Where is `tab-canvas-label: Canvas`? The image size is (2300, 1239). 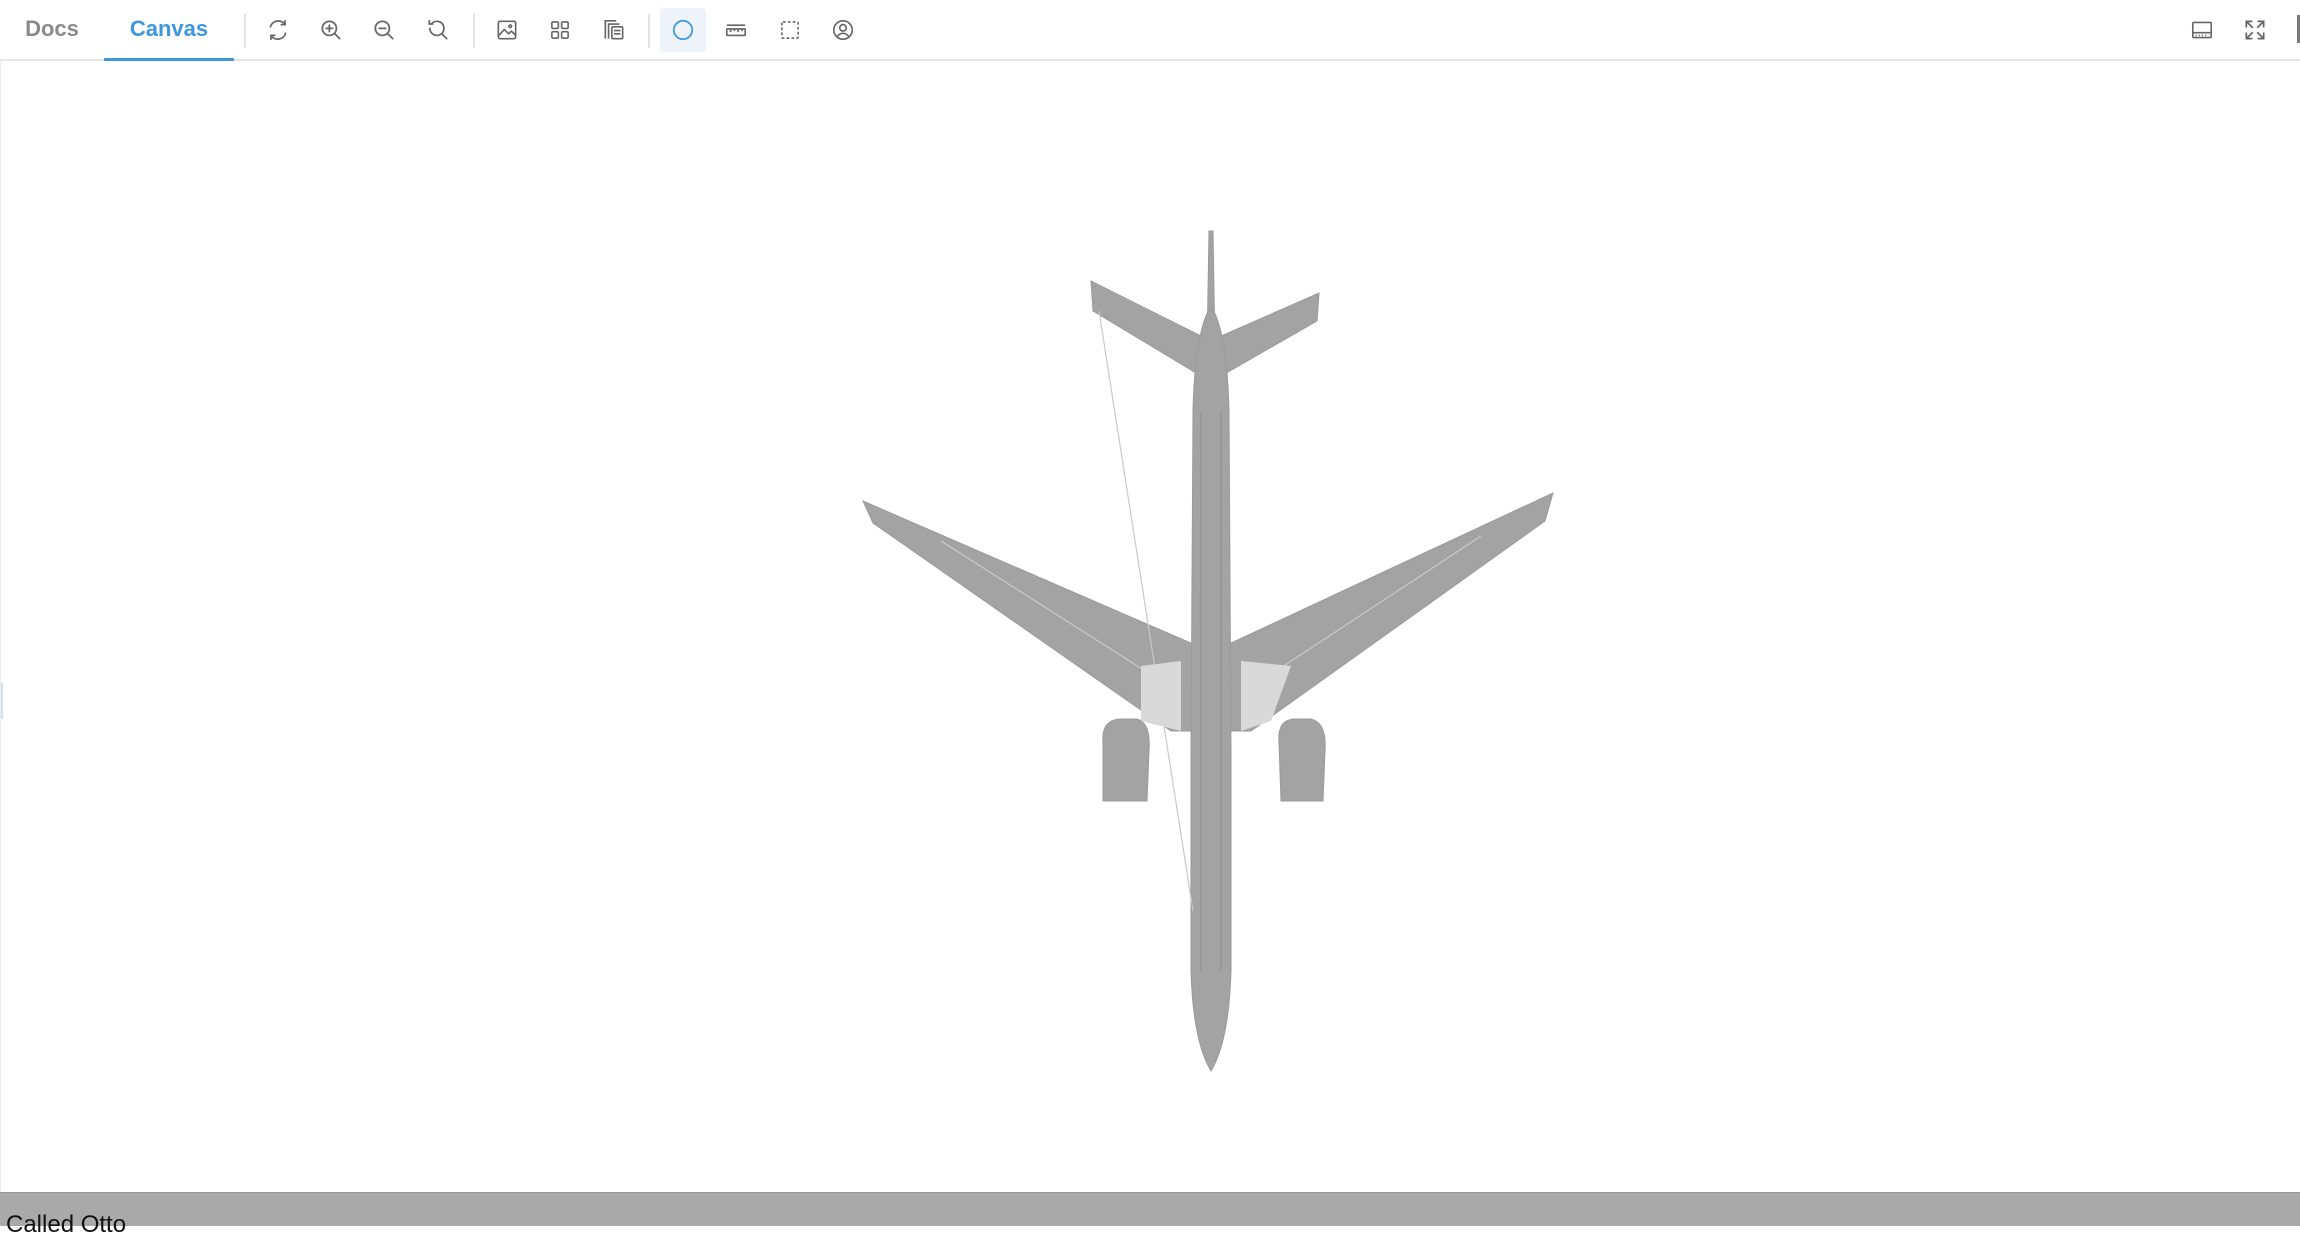
tab-canvas-label: Canvas is located at coordinates (169, 28).